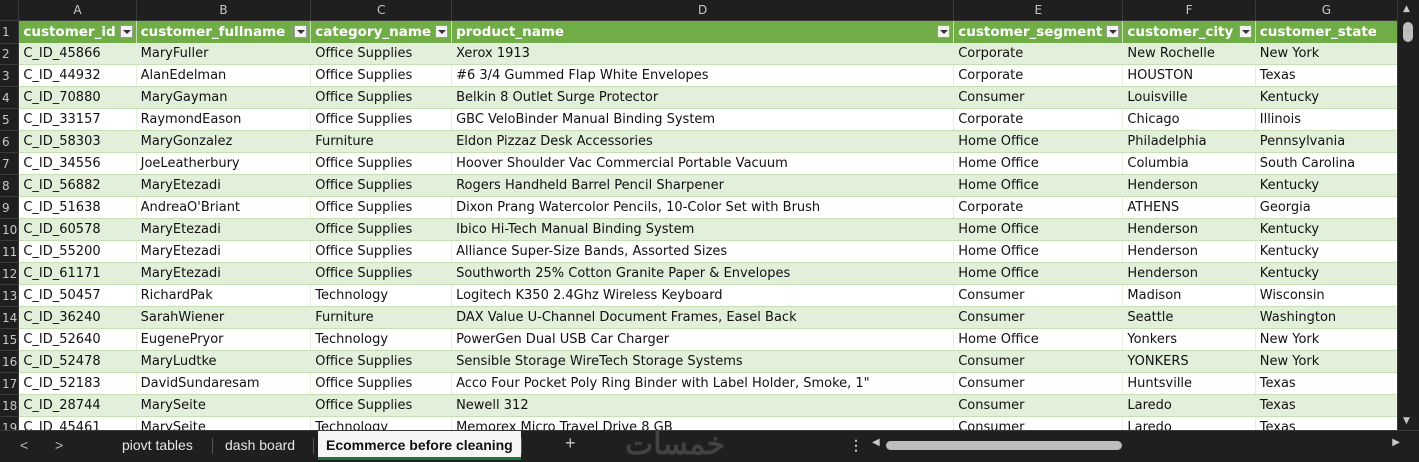 The image size is (1419, 462). What do you see at coordinates (10, 119) in the screenshot?
I see `row-number: 5` at bounding box center [10, 119].